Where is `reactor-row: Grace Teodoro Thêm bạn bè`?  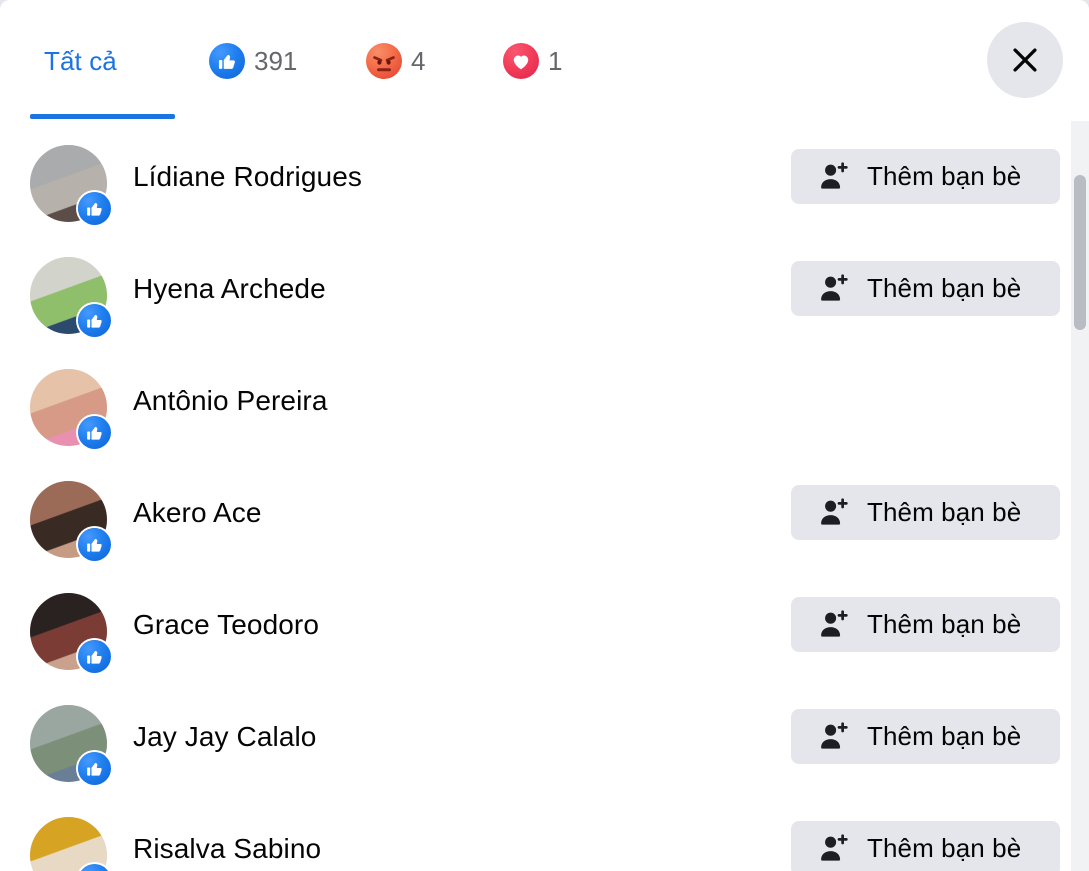 reactor-row: Grace Teodoro Thêm bạn bè is located at coordinates (530, 625).